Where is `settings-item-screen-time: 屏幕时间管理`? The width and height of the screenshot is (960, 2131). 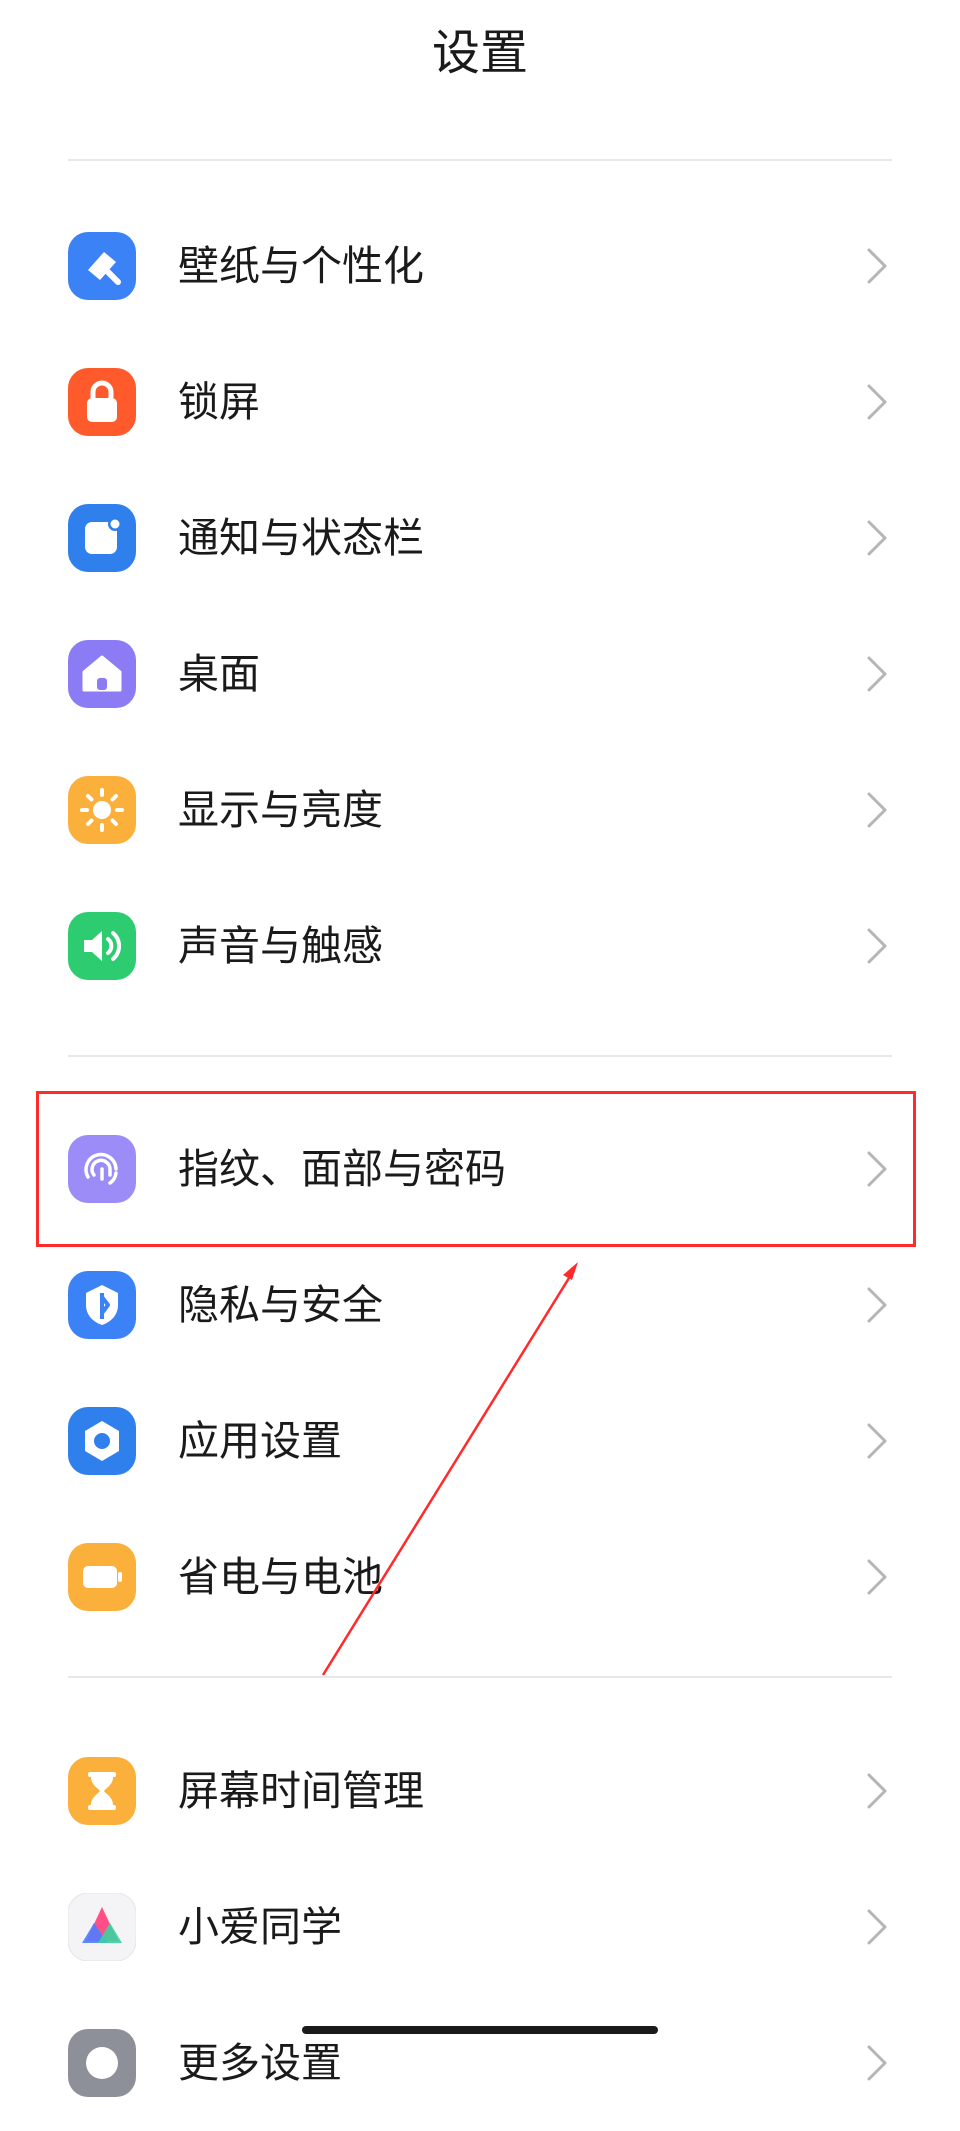
settings-item-screen-time: 屏幕时间管理 is located at coordinates (480, 1791).